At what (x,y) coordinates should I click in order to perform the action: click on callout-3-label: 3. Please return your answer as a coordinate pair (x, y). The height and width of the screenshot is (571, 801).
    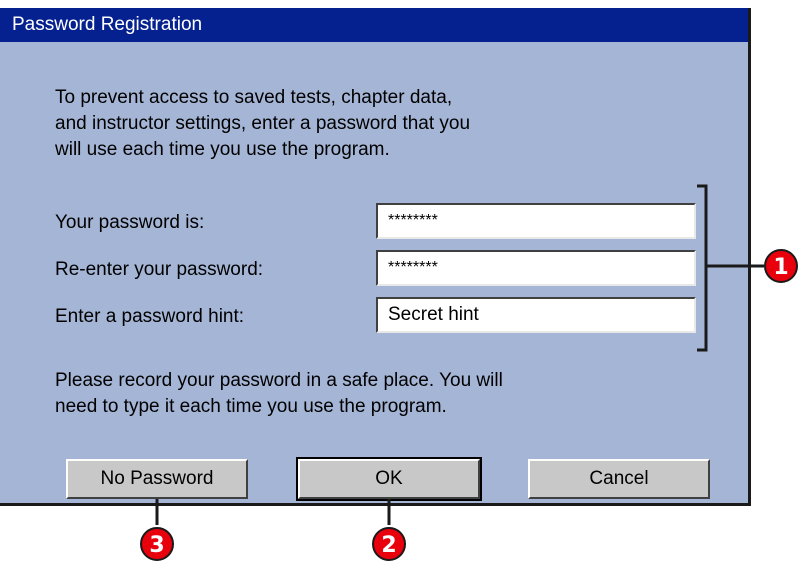
    Looking at the image, I should click on (156, 545).